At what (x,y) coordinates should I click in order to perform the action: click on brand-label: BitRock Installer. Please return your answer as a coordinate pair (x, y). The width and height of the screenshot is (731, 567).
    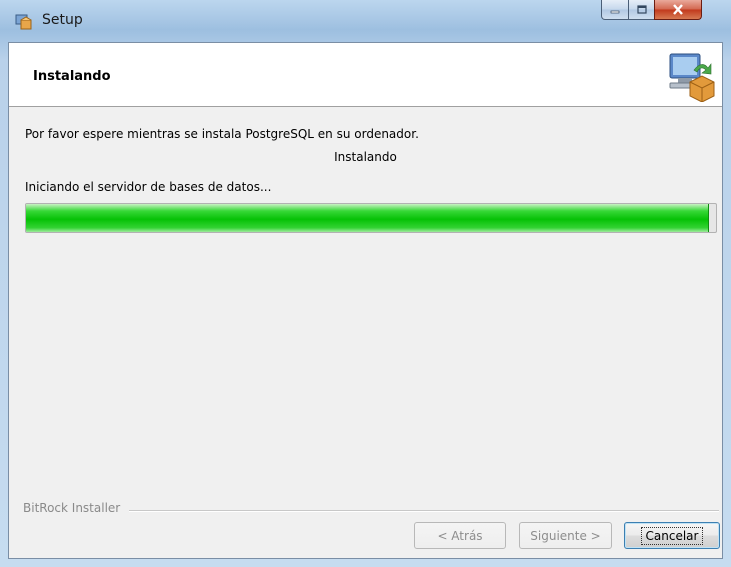
    Looking at the image, I should click on (72, 508).